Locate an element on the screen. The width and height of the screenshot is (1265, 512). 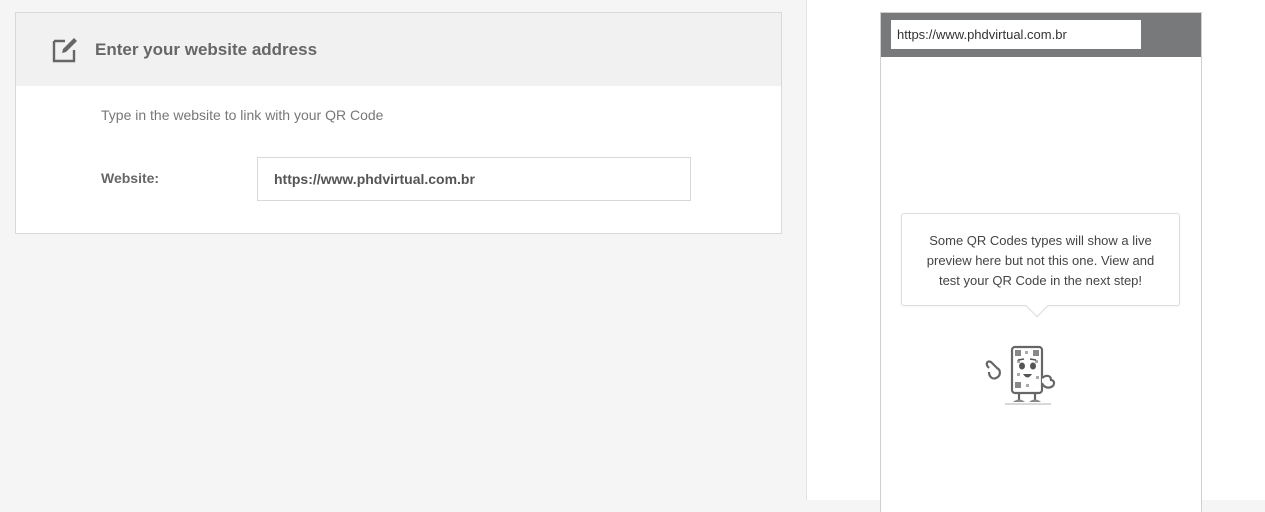
card-title: Enter your website address is located at coordinates (206, 49).